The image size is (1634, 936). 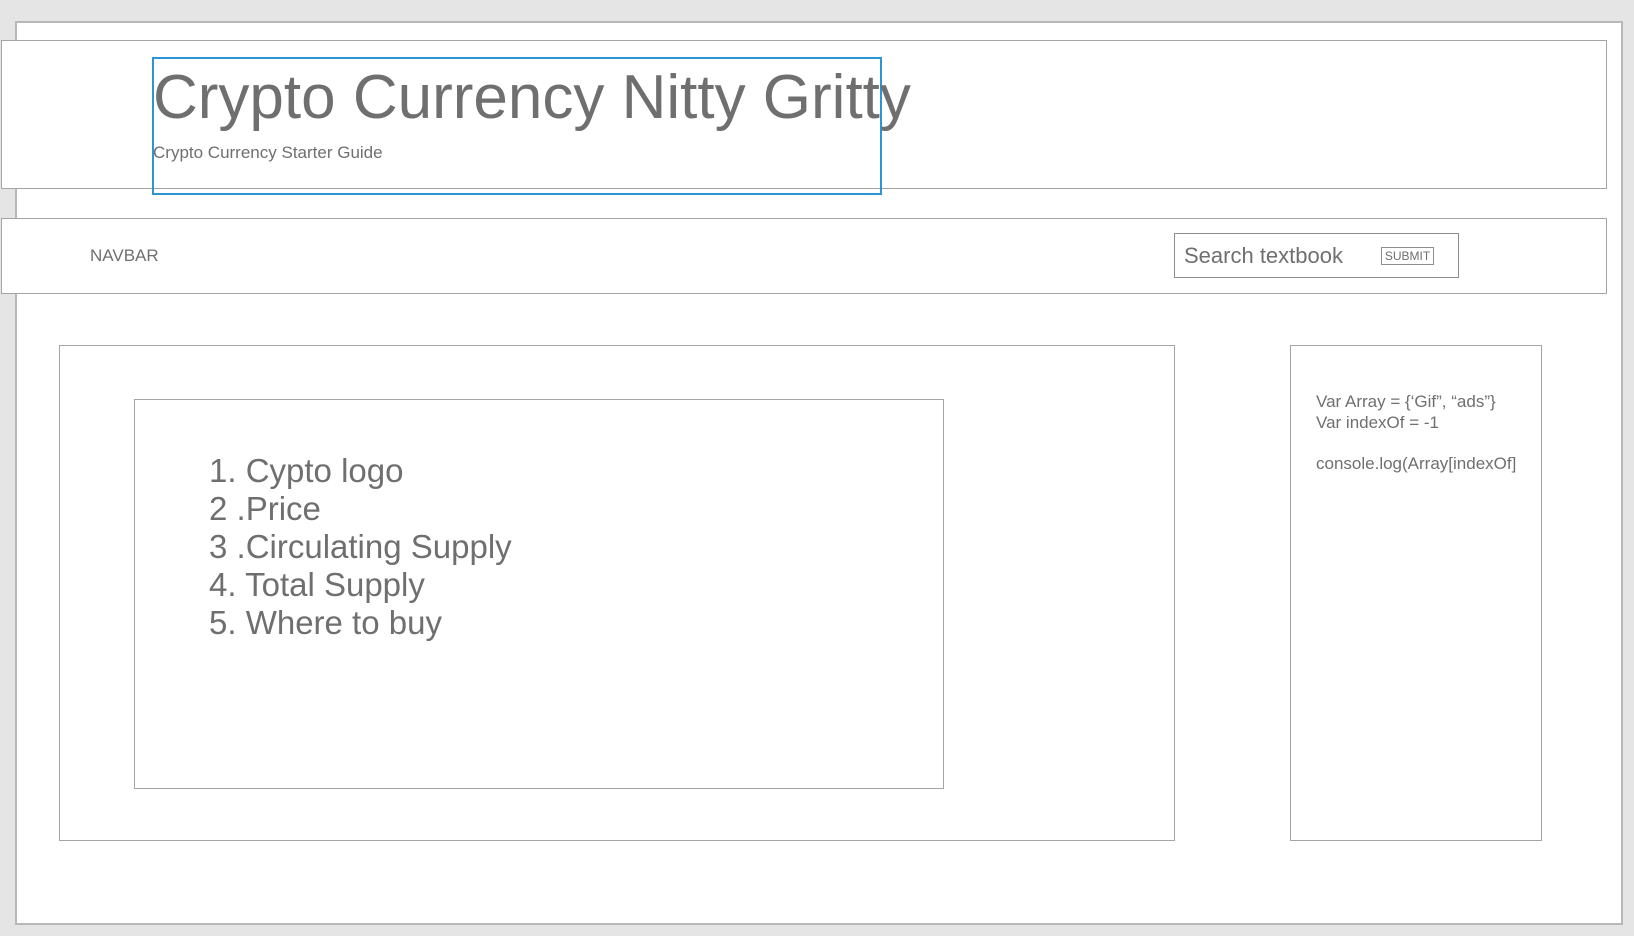 What do you see at coordinates (268, 152) in the screenshot?
I see `page-subtitle: Crypto Currency Starter Guide` at bounding box center [268, 152].